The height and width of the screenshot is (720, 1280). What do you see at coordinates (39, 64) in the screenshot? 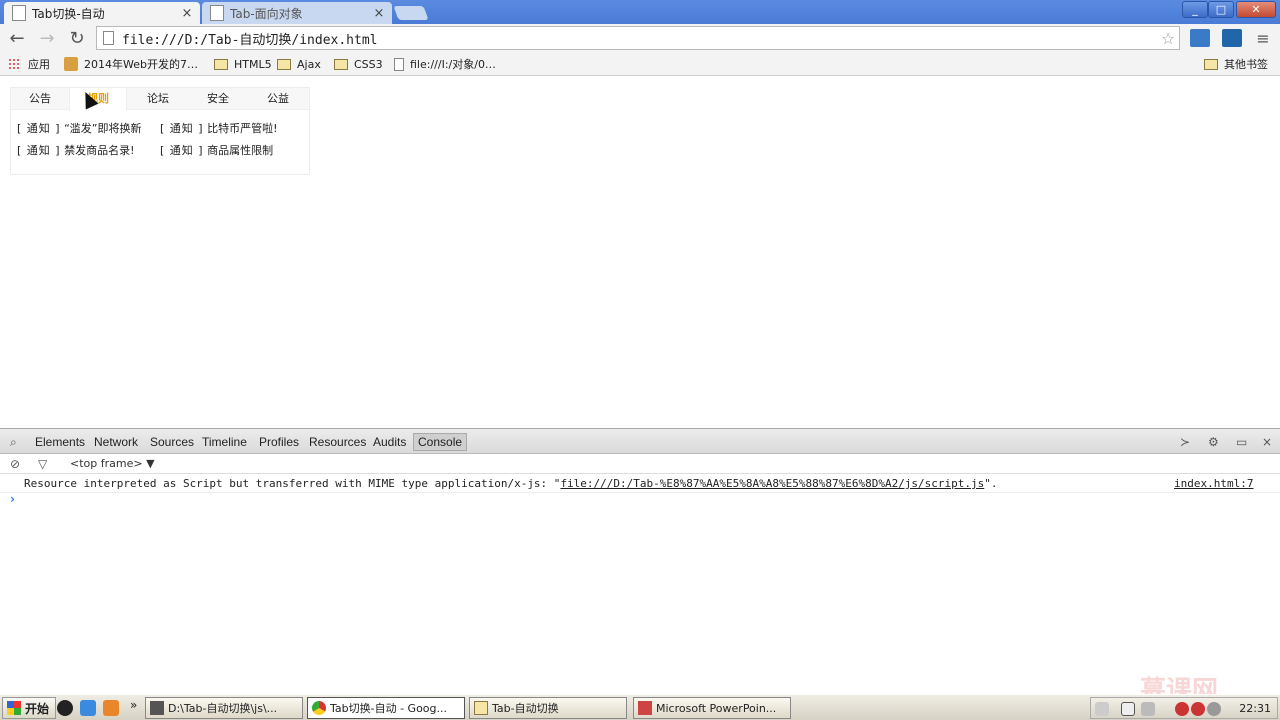
I see `bookmark-label: 应用` at bounding box center [39, 64].